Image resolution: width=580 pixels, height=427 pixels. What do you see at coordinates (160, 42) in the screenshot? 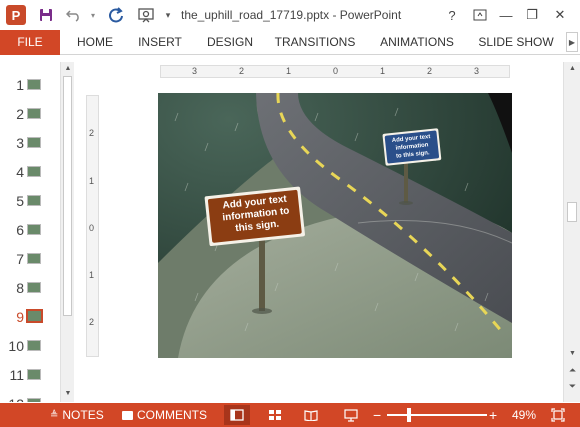
I see `tab-insert: INSERT` at bounding box center [160, 42].